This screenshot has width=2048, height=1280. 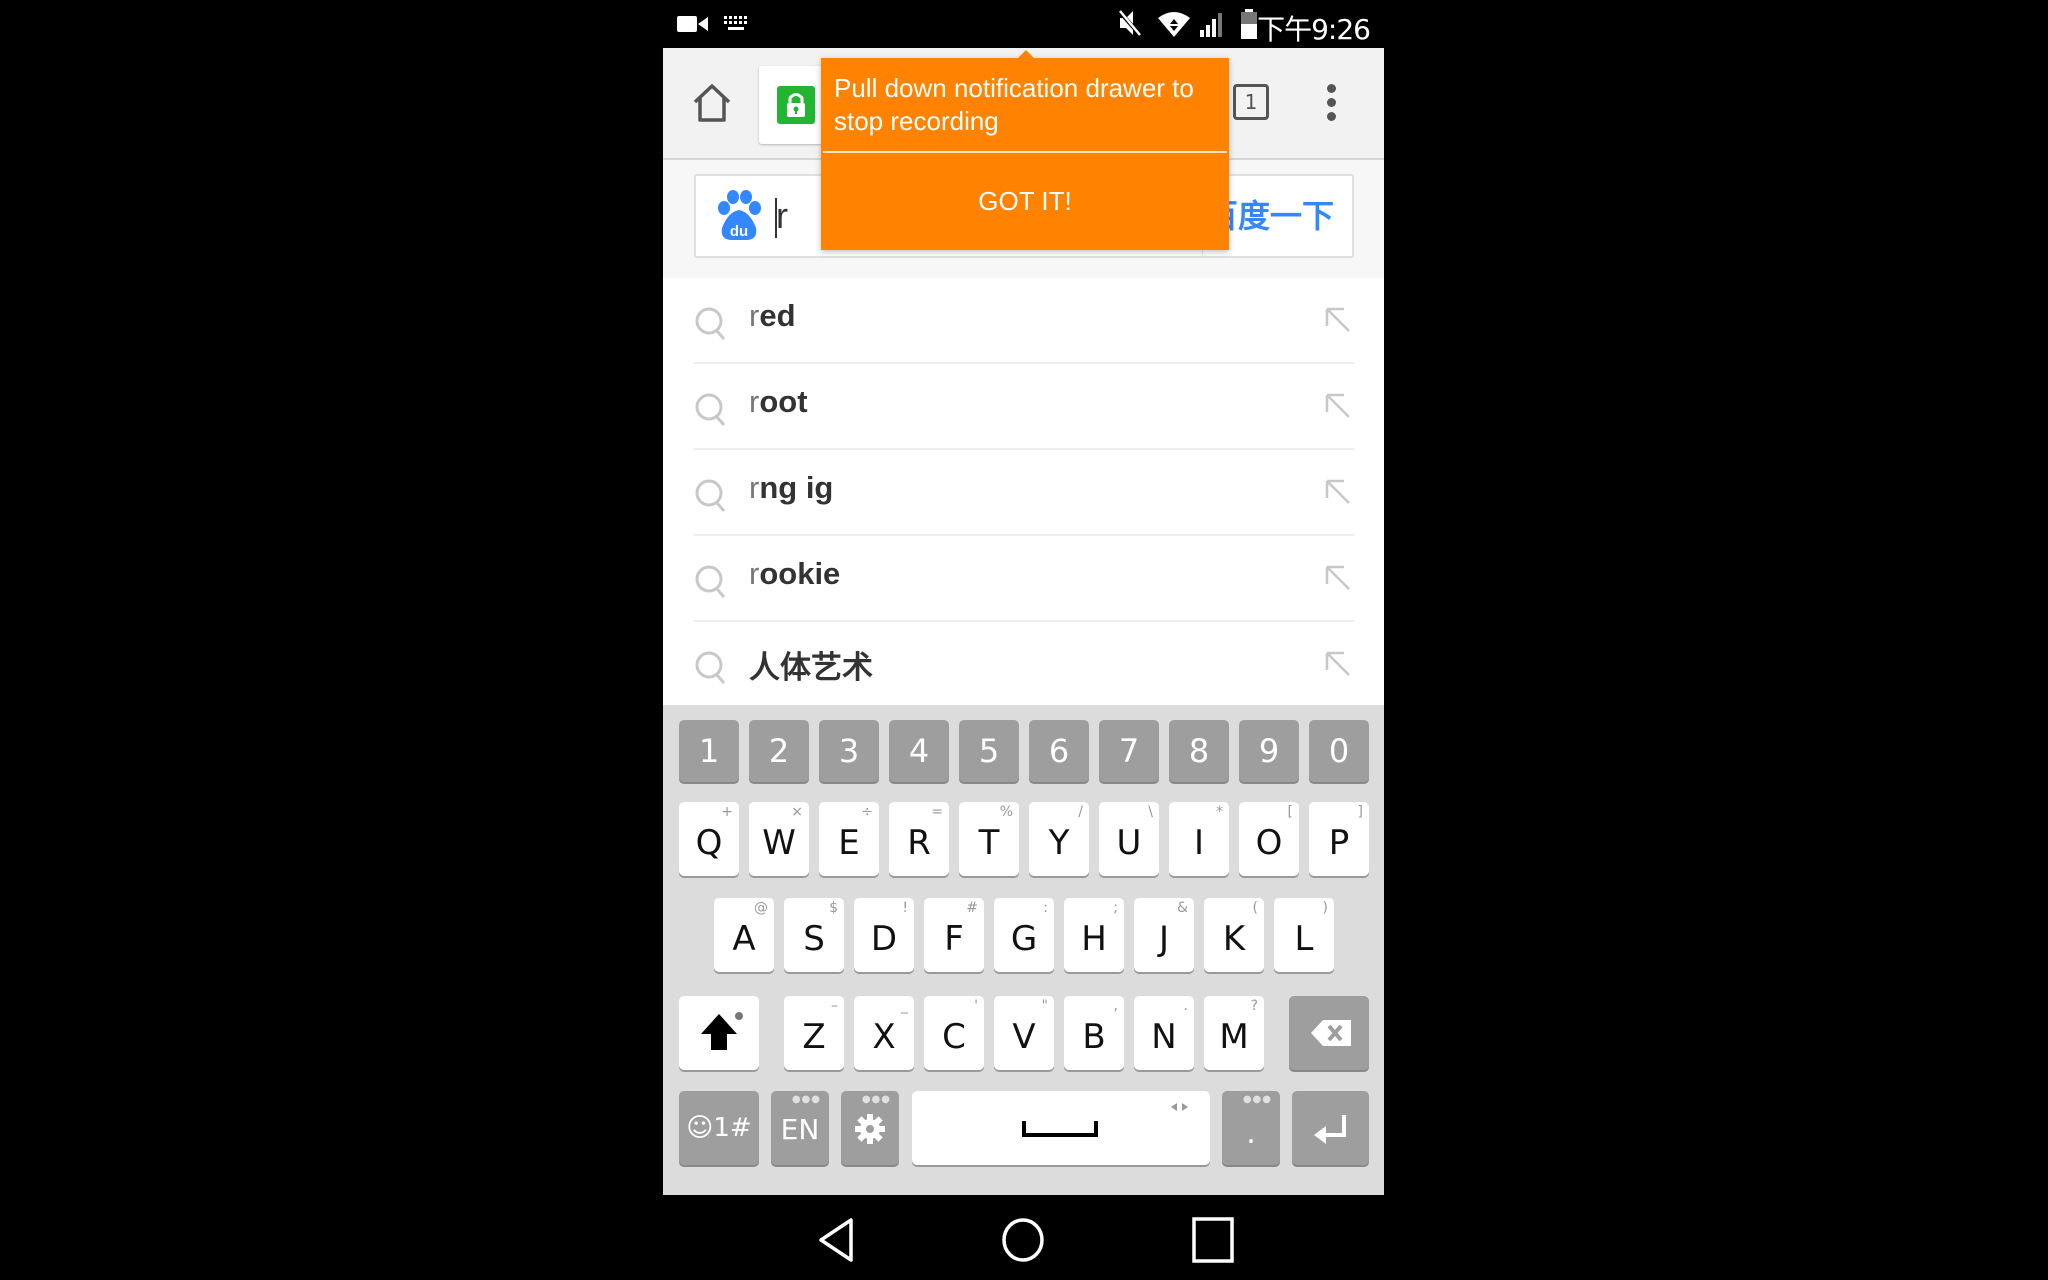 I want to click on key-label: W, so click(x=779, y=843).